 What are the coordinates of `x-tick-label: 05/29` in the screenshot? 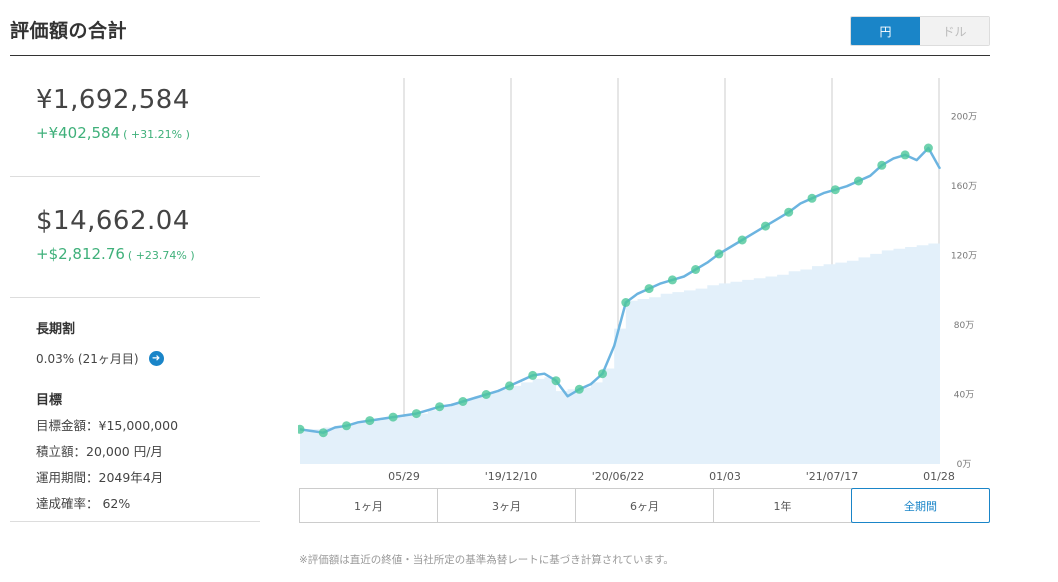 It's located at (404, 476).